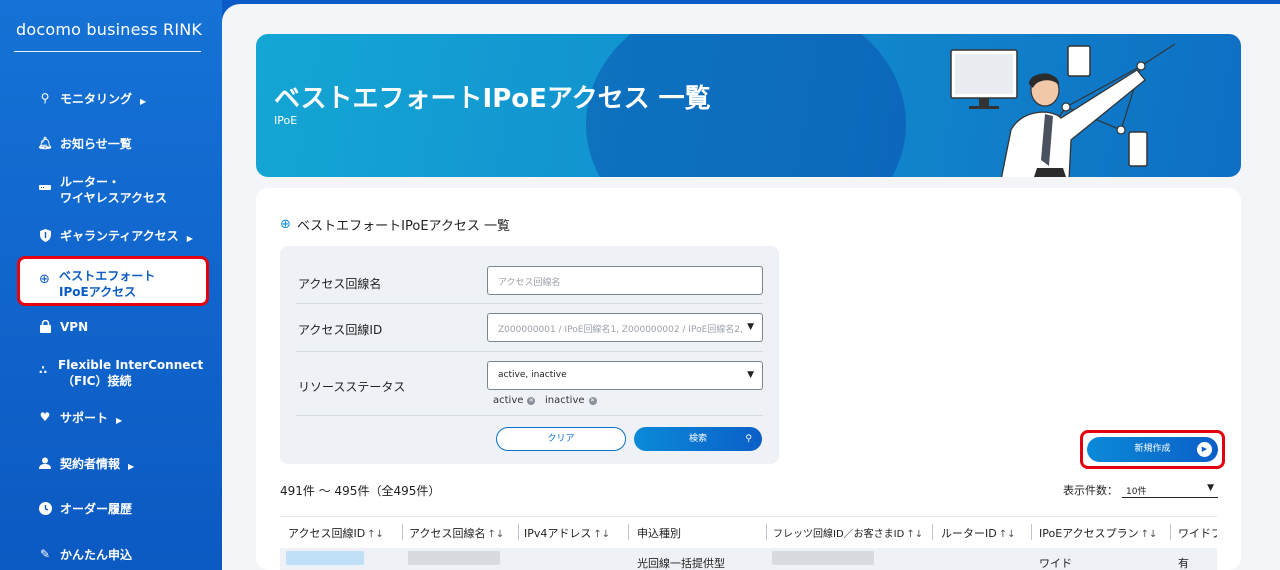 The width and height of the screenshot is (1280, 570). I want to click on lock-icon, so click(45, 326).